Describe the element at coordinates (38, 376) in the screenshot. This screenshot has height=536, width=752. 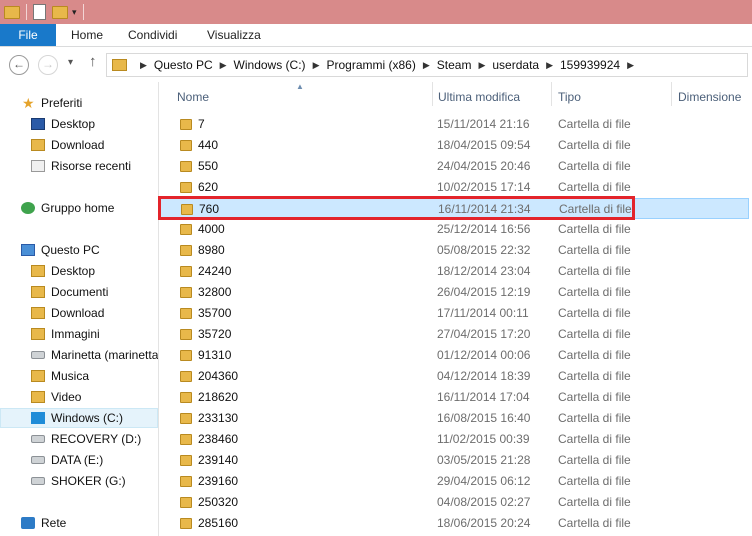
I see `music-folder-icon` at that location.